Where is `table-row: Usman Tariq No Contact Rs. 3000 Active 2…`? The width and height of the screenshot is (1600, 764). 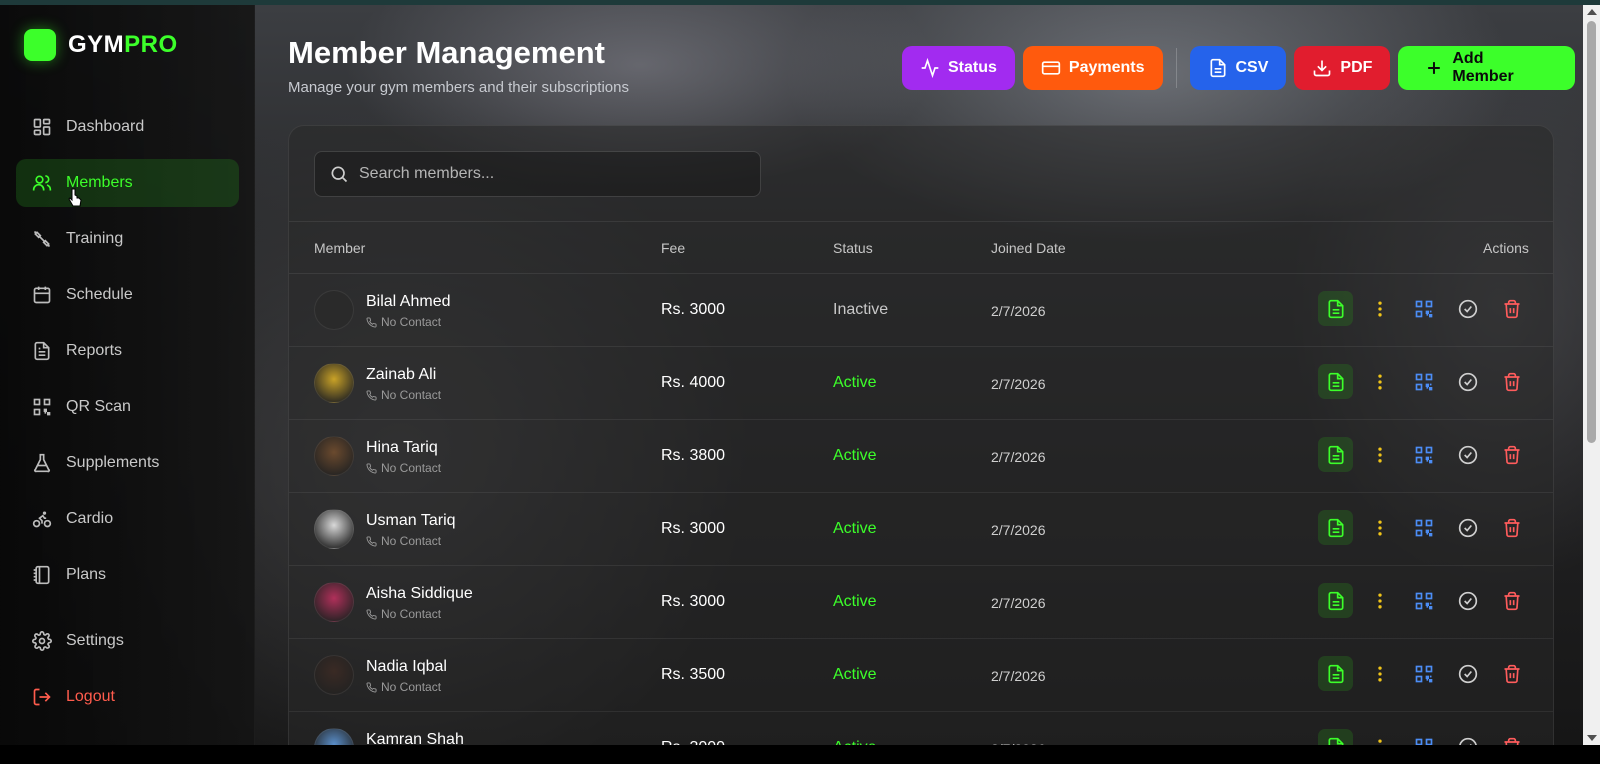 table-row: Usman Tariq No Contact Rs. 3000 Active 2… is located at coordinates (921, 529).